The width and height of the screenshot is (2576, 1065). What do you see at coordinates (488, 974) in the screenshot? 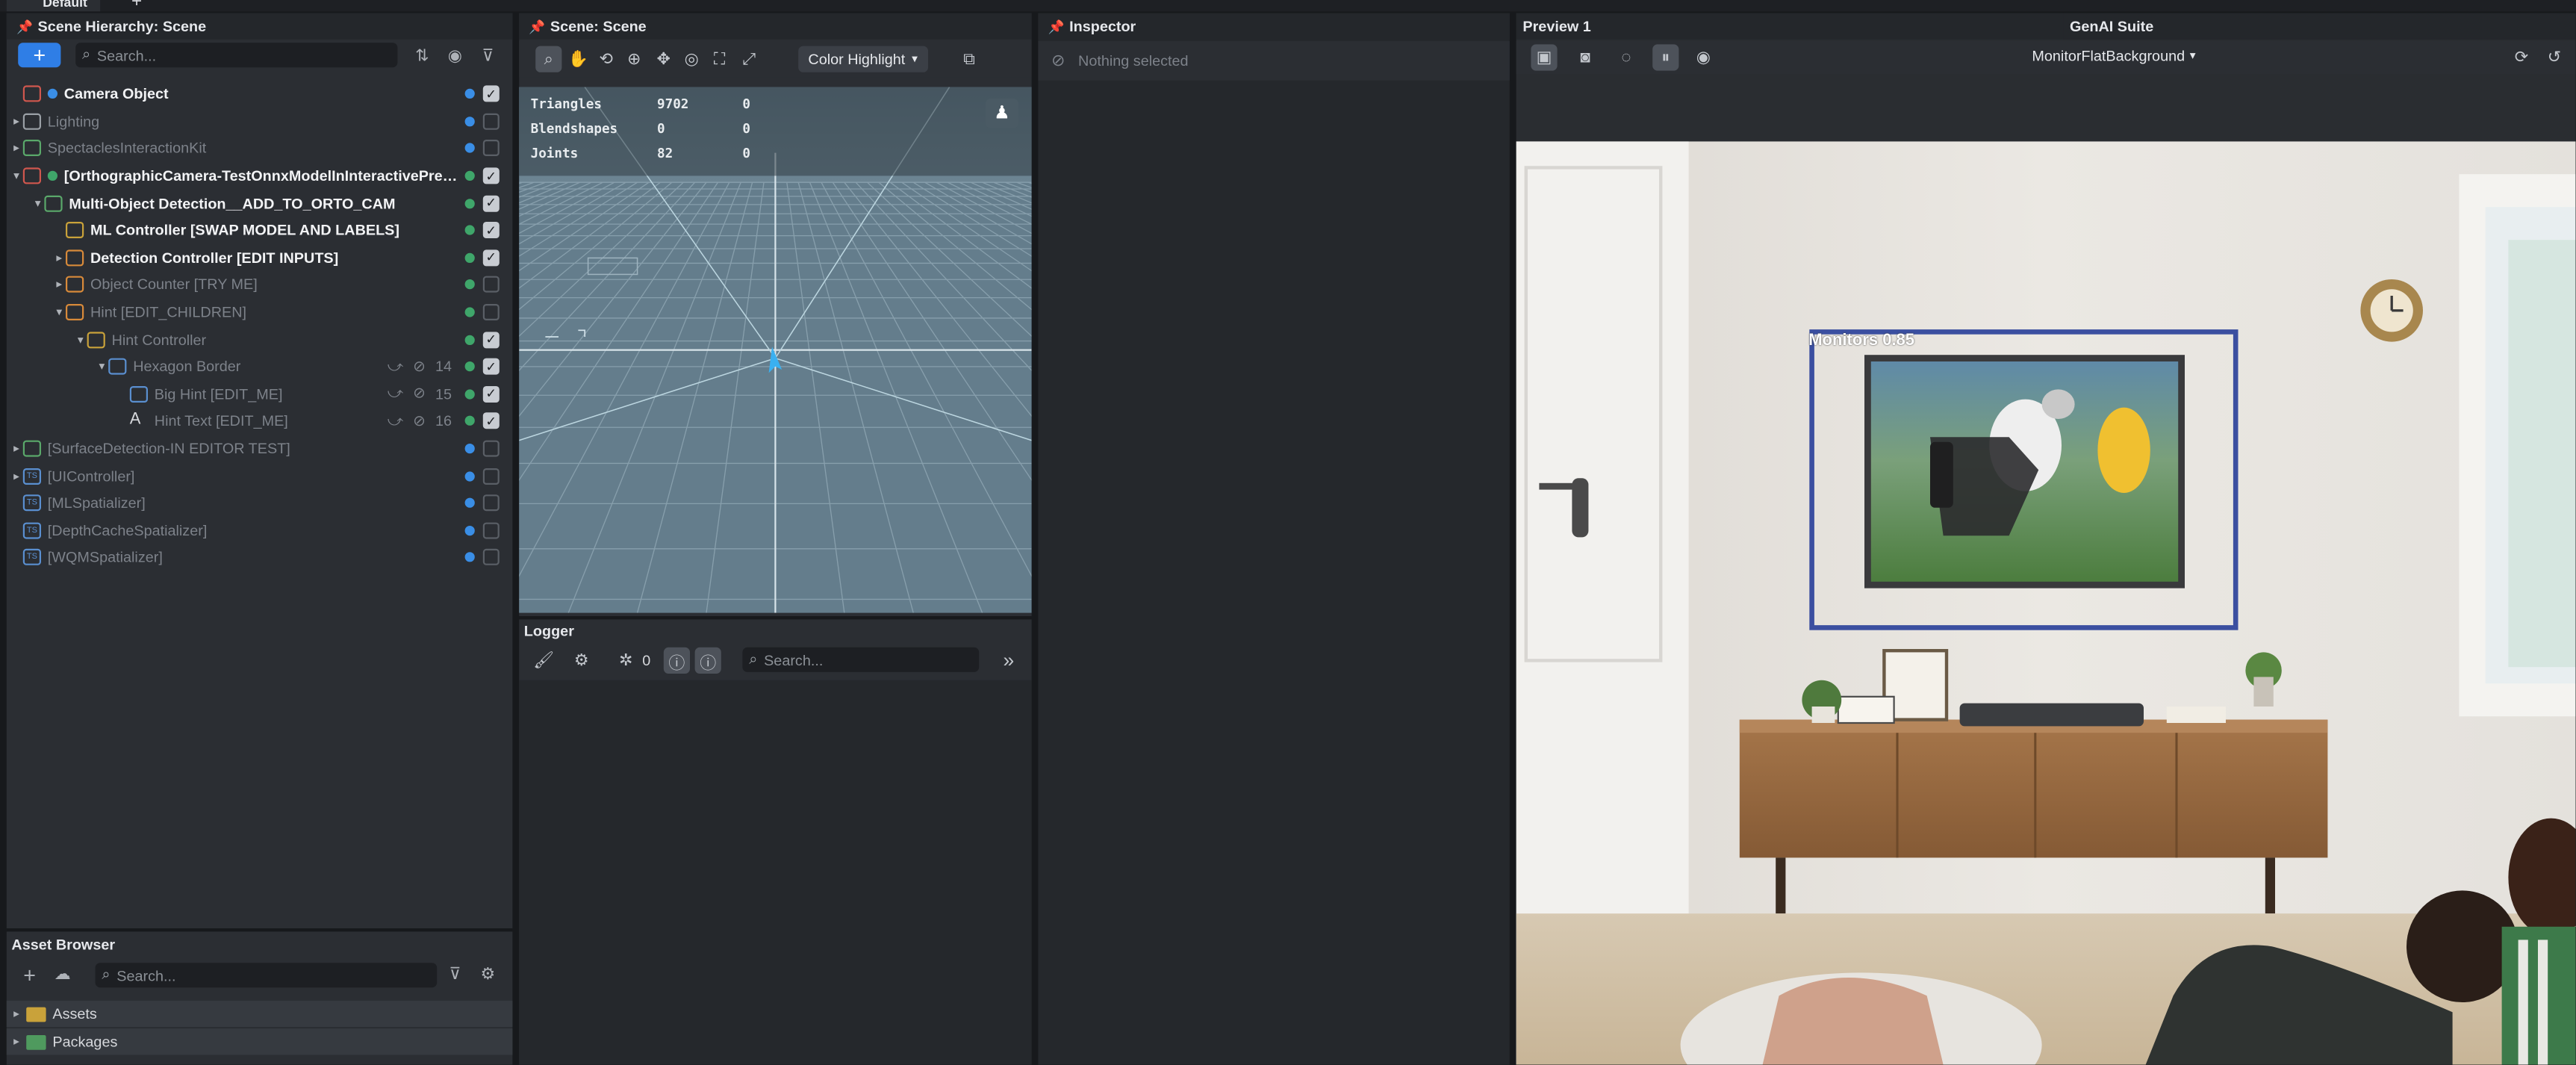
I see `settings-gear-icon: ⚙` at bounding box center [488, 974].